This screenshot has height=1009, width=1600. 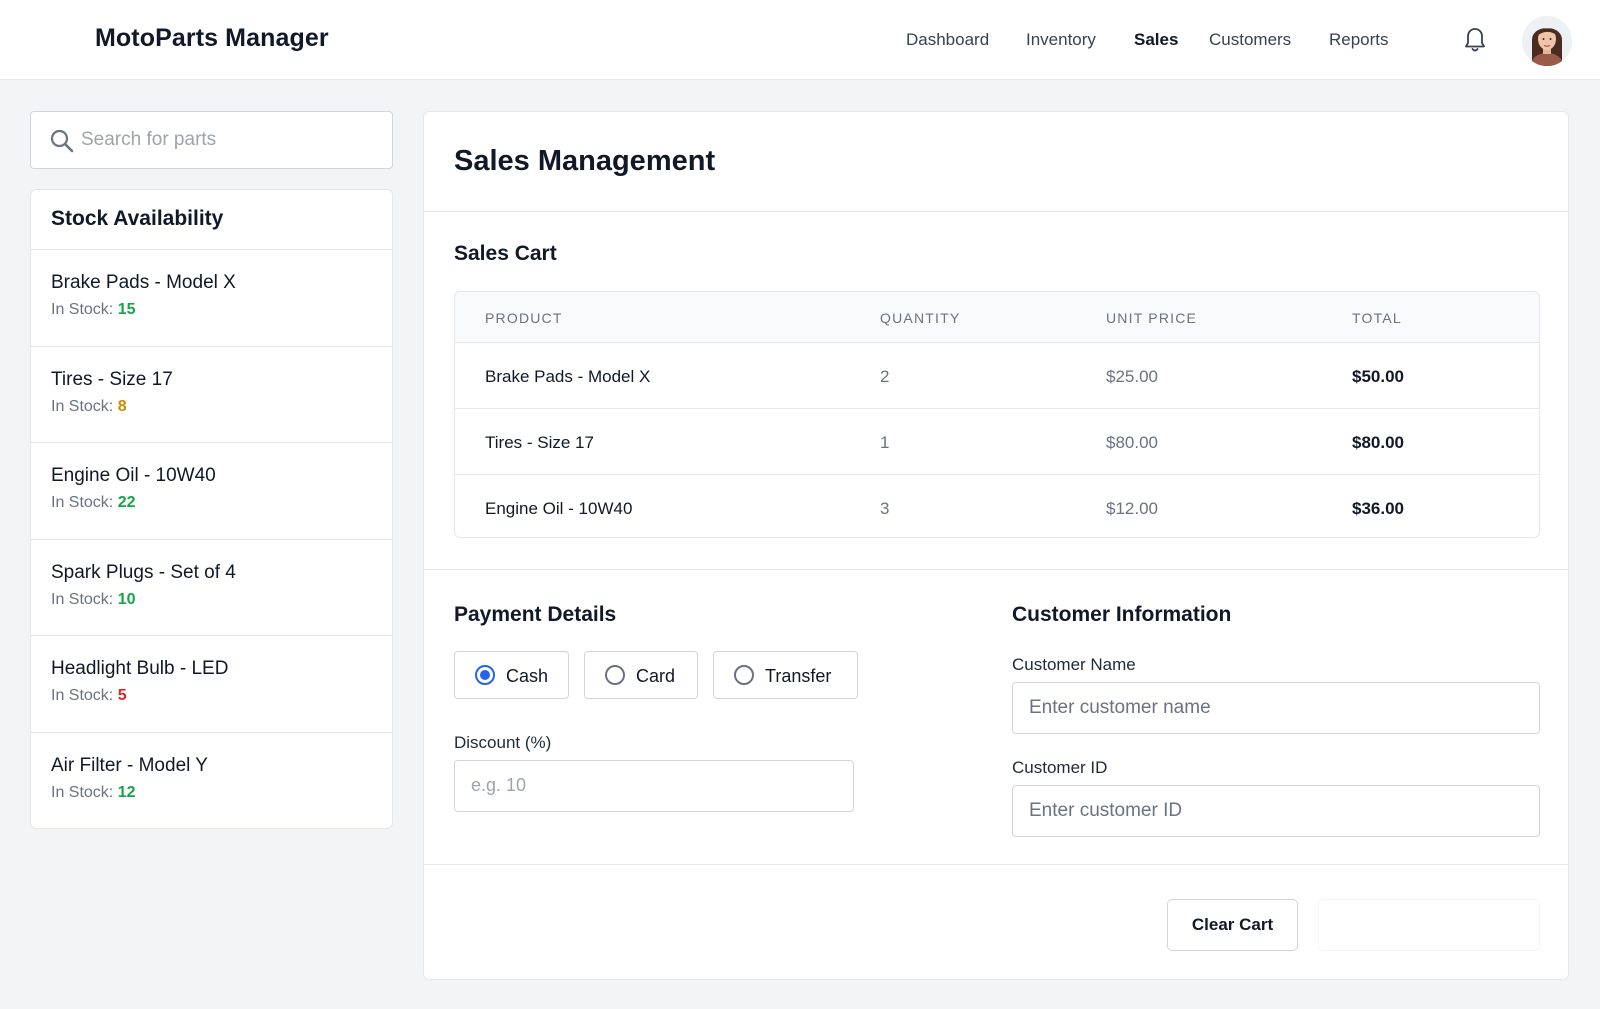 What do you see at coordinates (62, 141) in the screenshot?
I see `search-icon` at bounding box center [62, 141].